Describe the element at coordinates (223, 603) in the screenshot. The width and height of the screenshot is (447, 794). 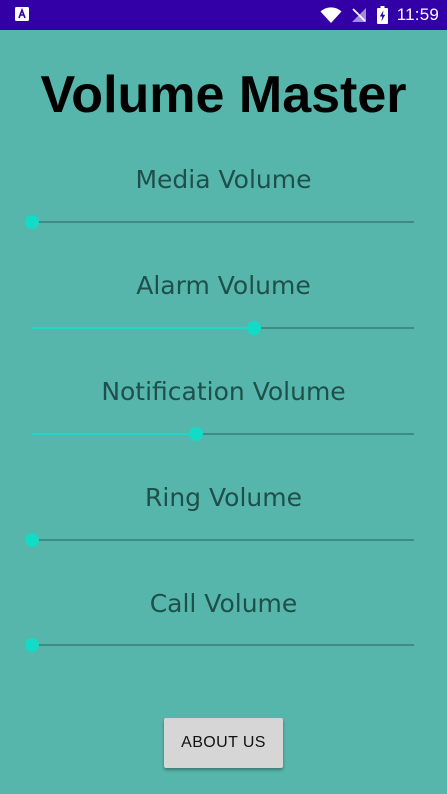
I see `call-volume-label: Call Volume` at that location.